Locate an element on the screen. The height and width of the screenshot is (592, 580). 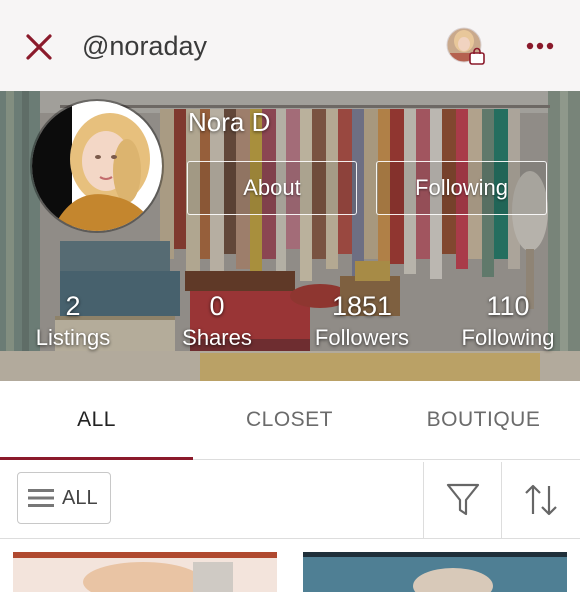
tab-label: ALL is located at coordinates (96, 419).